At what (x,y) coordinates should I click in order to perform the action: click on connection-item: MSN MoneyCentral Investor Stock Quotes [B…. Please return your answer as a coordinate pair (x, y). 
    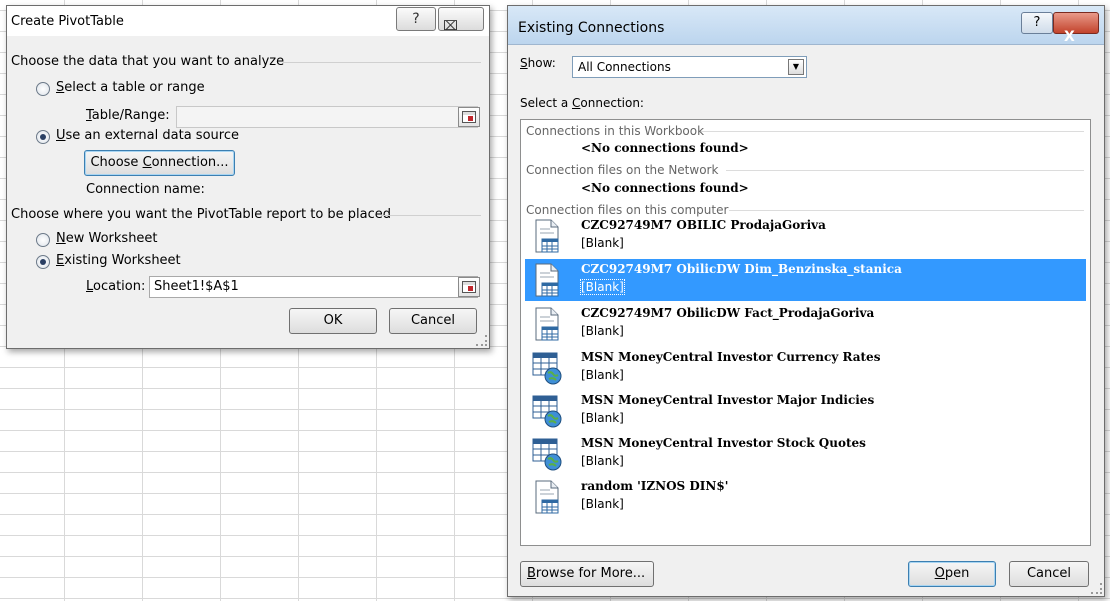
    Looking at the image, I should click on (805, 454).